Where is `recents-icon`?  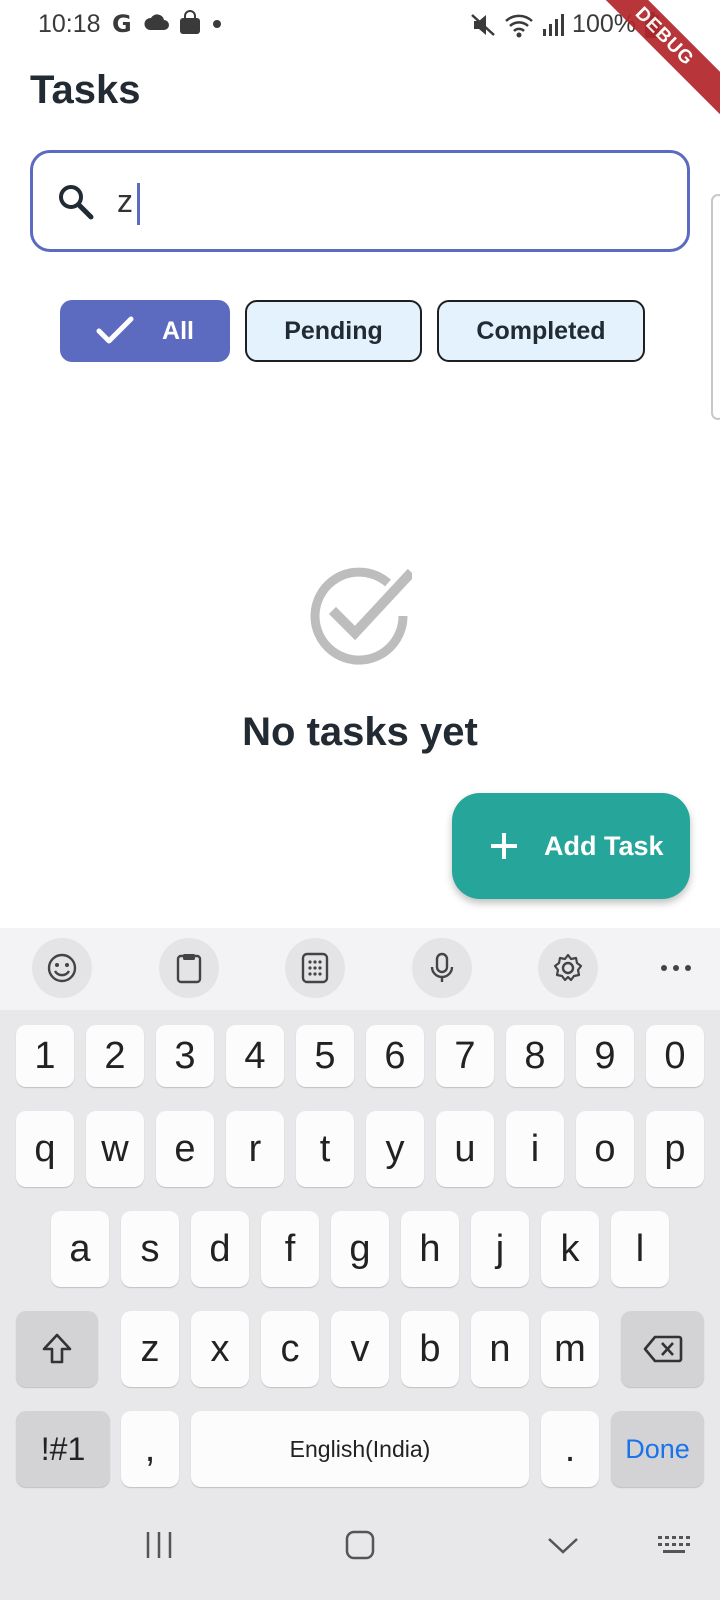
recents-icon is located at coordinates (159, 1545).